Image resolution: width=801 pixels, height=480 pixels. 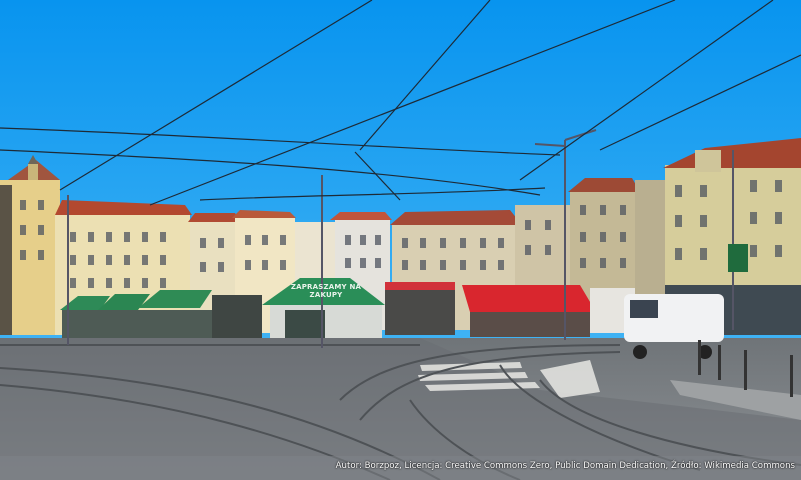 What do you see at coordinates (738, 258) in the screenshot?
I see `street-sign` at bounding box center [738, 258].